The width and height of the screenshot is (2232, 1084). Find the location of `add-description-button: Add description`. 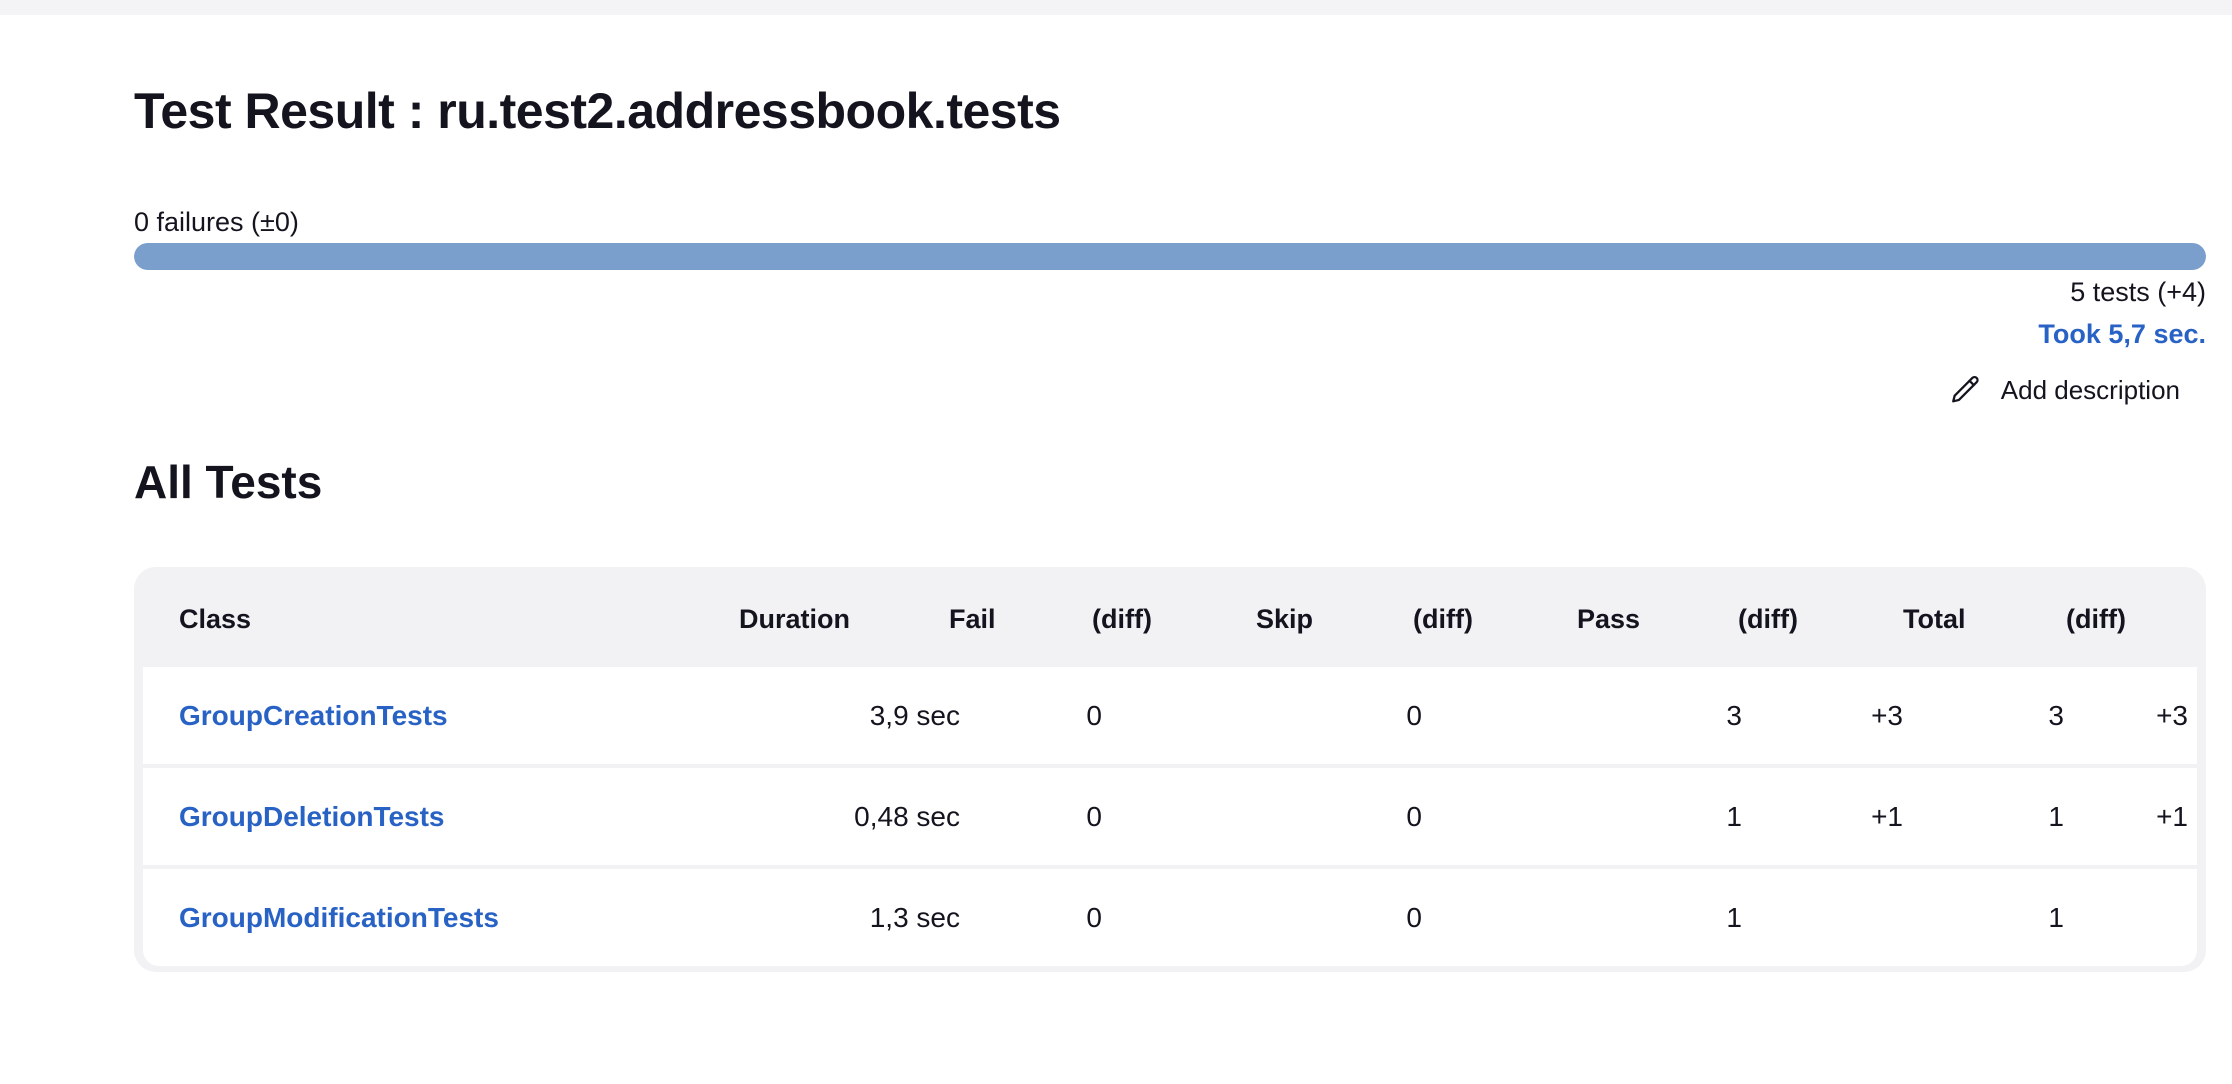

add-description-button: Add description is located at coordinates (2064, 390).